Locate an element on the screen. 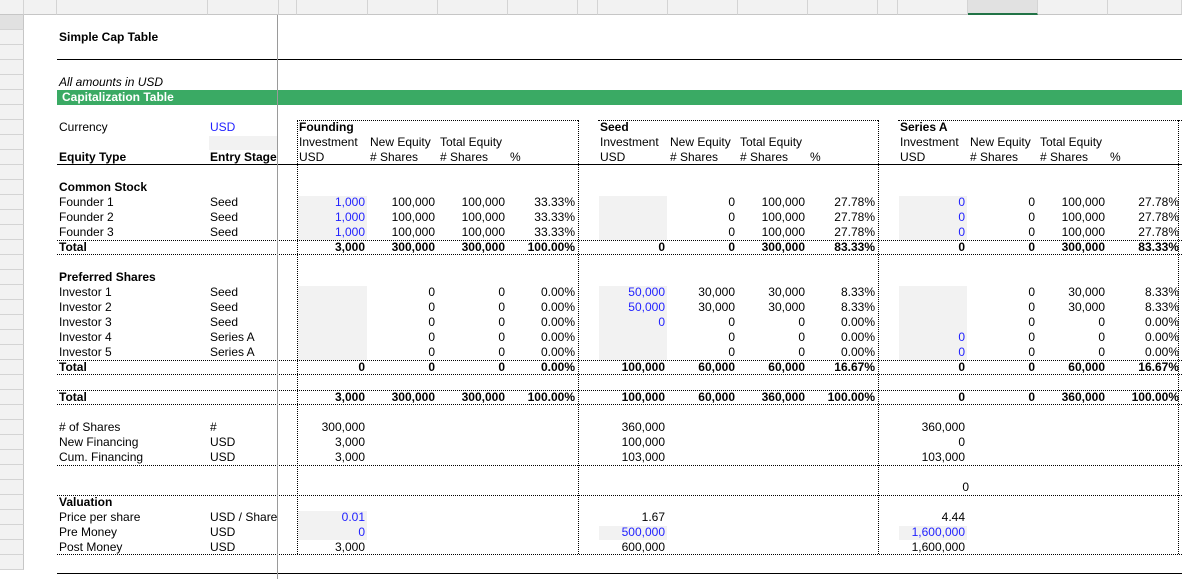 The width and height of the screenshot is (1182, 579). grand-total-value: 300,000 is located at coordinates (471, 397).